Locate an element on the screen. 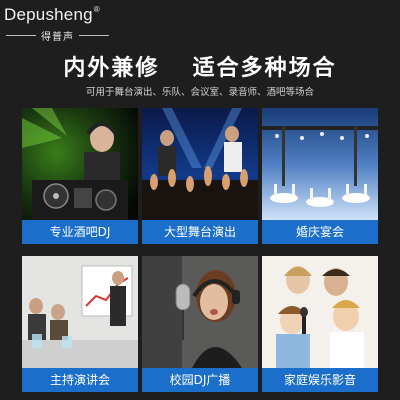 This screenshot has height=400, width=400. scene-label: 婚庆宴会 is located at coordinates (320, 232).